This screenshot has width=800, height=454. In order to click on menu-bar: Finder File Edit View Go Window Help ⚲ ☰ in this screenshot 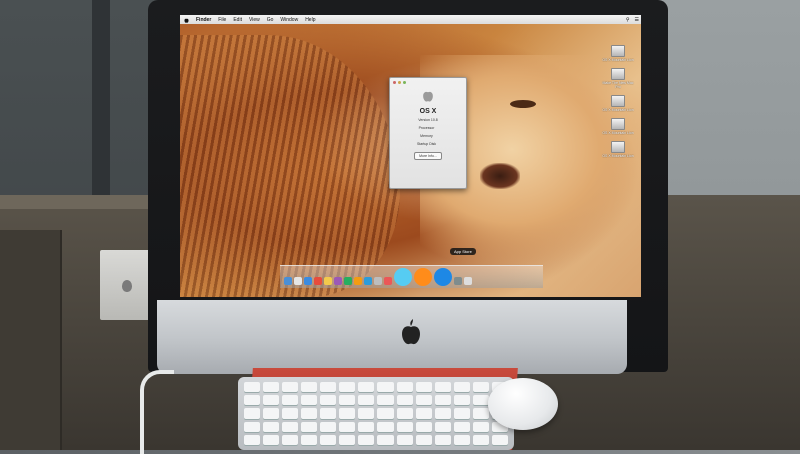, I will do `click(410, 19)`.